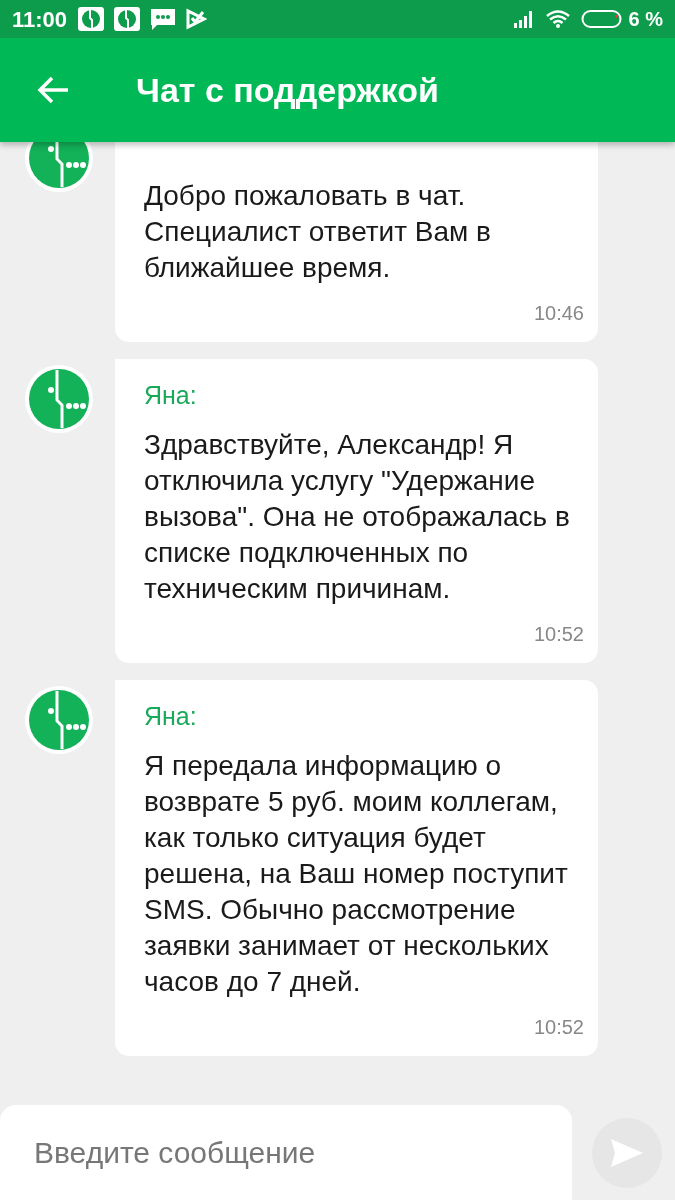  What do you see at coordinates (357, 517) in the screenshot?
I see `message-text: Здравствуйте, Александр! Я отключила услугу "Удержание вызова". Она не отображалась в списке подключенных по техническим причинам.` at bounding box center [357, 517].